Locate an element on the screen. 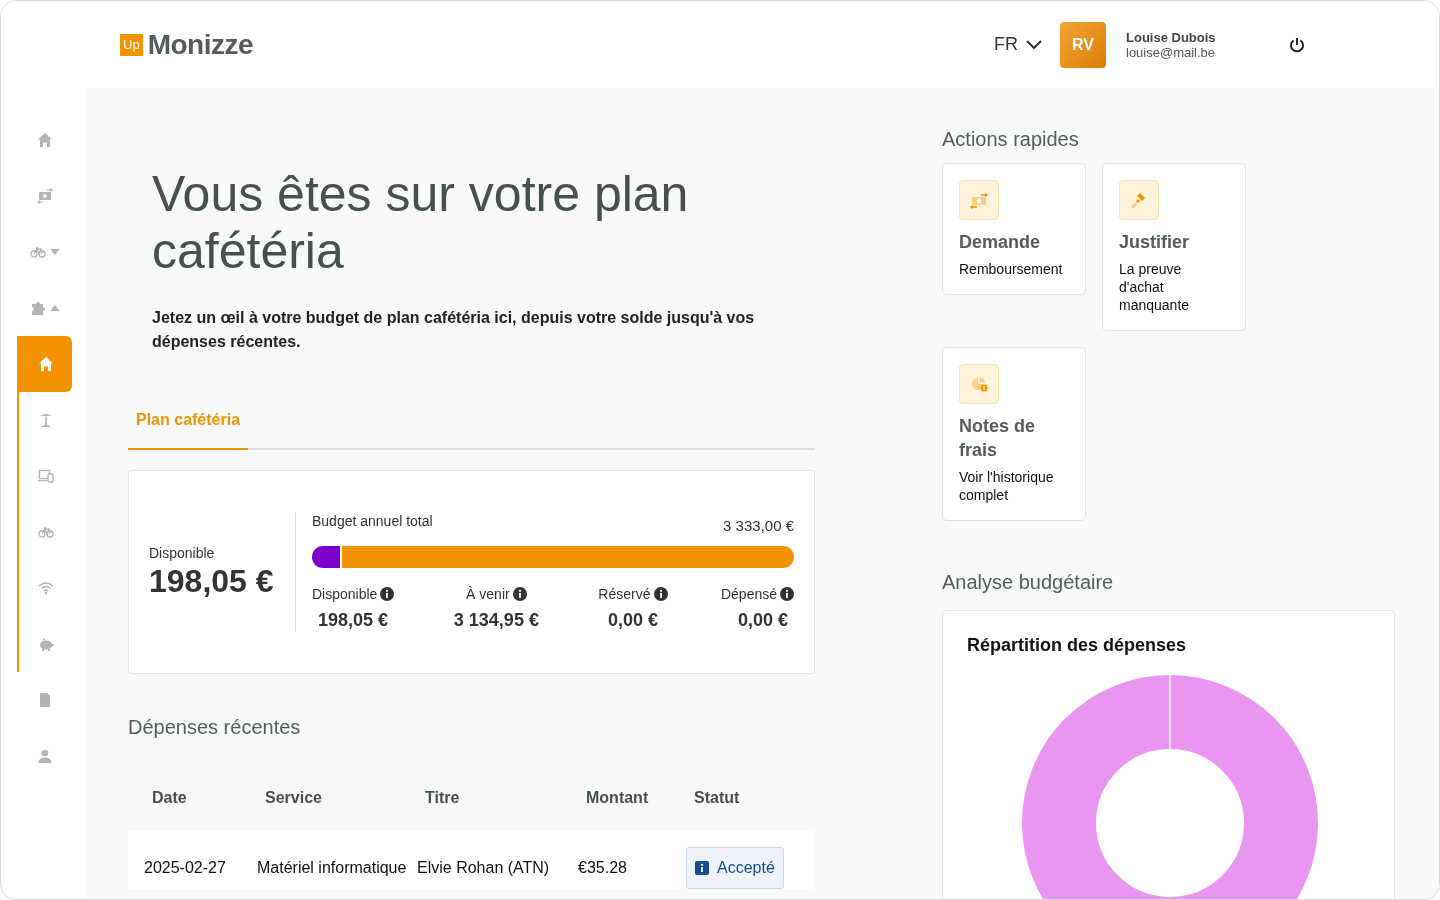 Image resolution: width=1440 pixels, height=900 pixels. section-title: Analyse budgétaire is located at coordinates (1028, 582).